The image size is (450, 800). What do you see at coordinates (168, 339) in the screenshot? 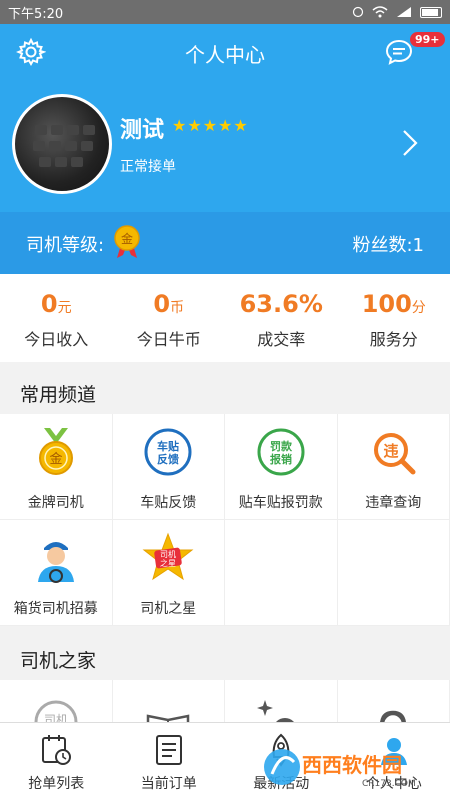
I see `stat-label: 今日牛币` at bounding box center [168, 339].